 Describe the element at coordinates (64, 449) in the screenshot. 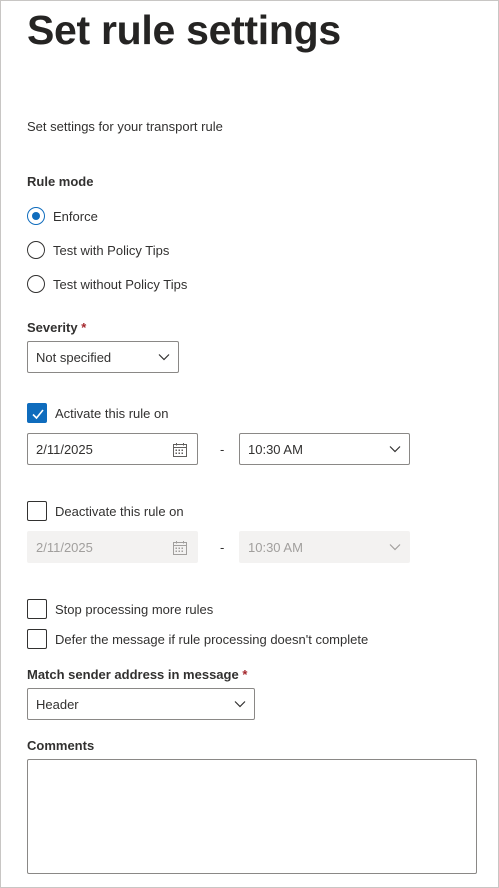

I see `activate-date-value: 2/11/2025` at that location.